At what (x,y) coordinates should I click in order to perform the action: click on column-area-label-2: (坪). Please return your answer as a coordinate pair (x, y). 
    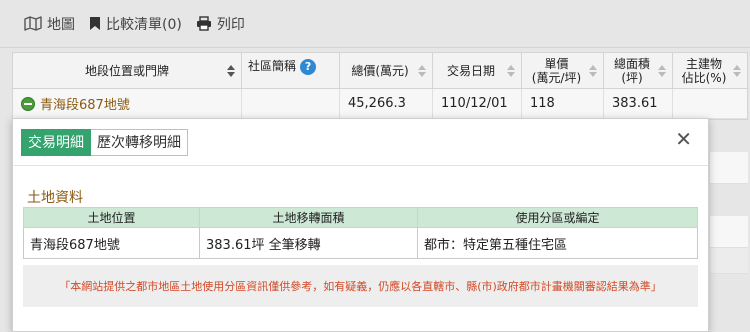
    Looking at the image, I should click on (632, 77).